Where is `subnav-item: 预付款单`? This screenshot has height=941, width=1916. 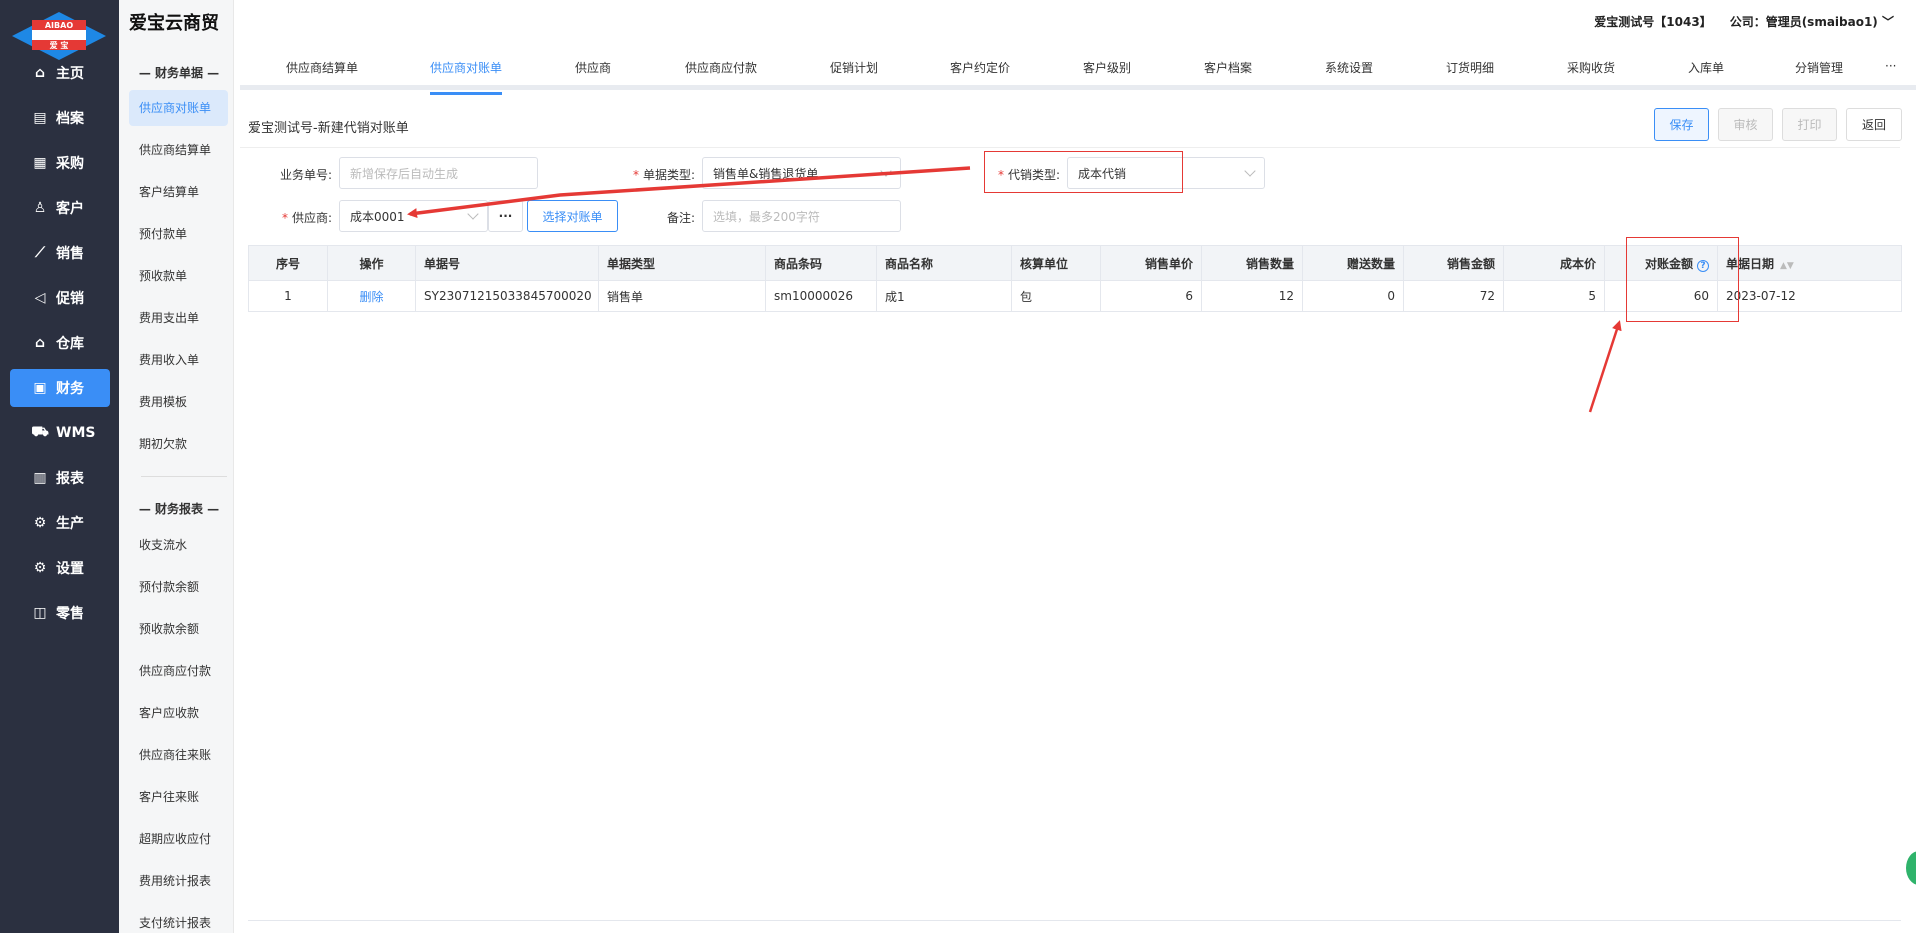
subnav-item: 预付款单 is located at coordinates (178, 234).